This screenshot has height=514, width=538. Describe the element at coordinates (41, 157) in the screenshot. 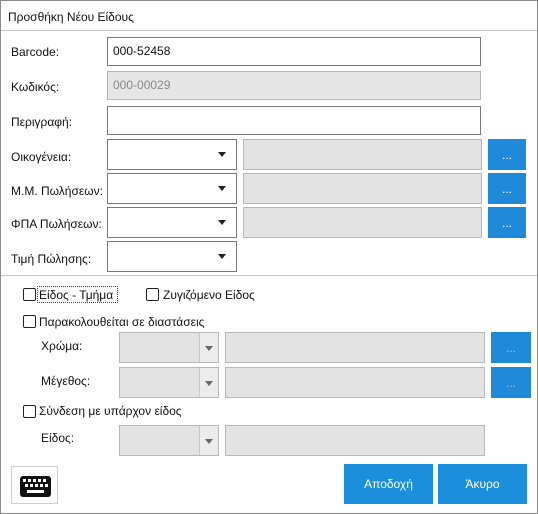

I see `family-label: Οικογένεια:` at that location.